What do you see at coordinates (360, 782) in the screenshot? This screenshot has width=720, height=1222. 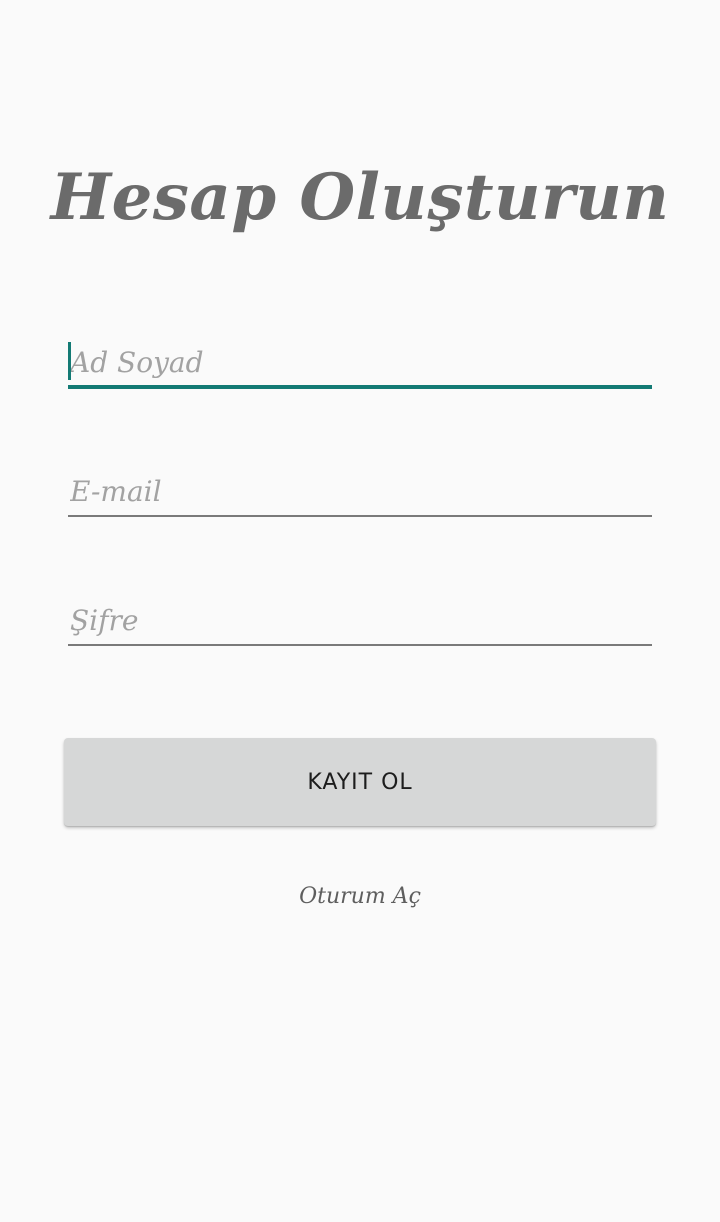 I see `register-button: KAYIT OL` at bounding box center [360, 782].